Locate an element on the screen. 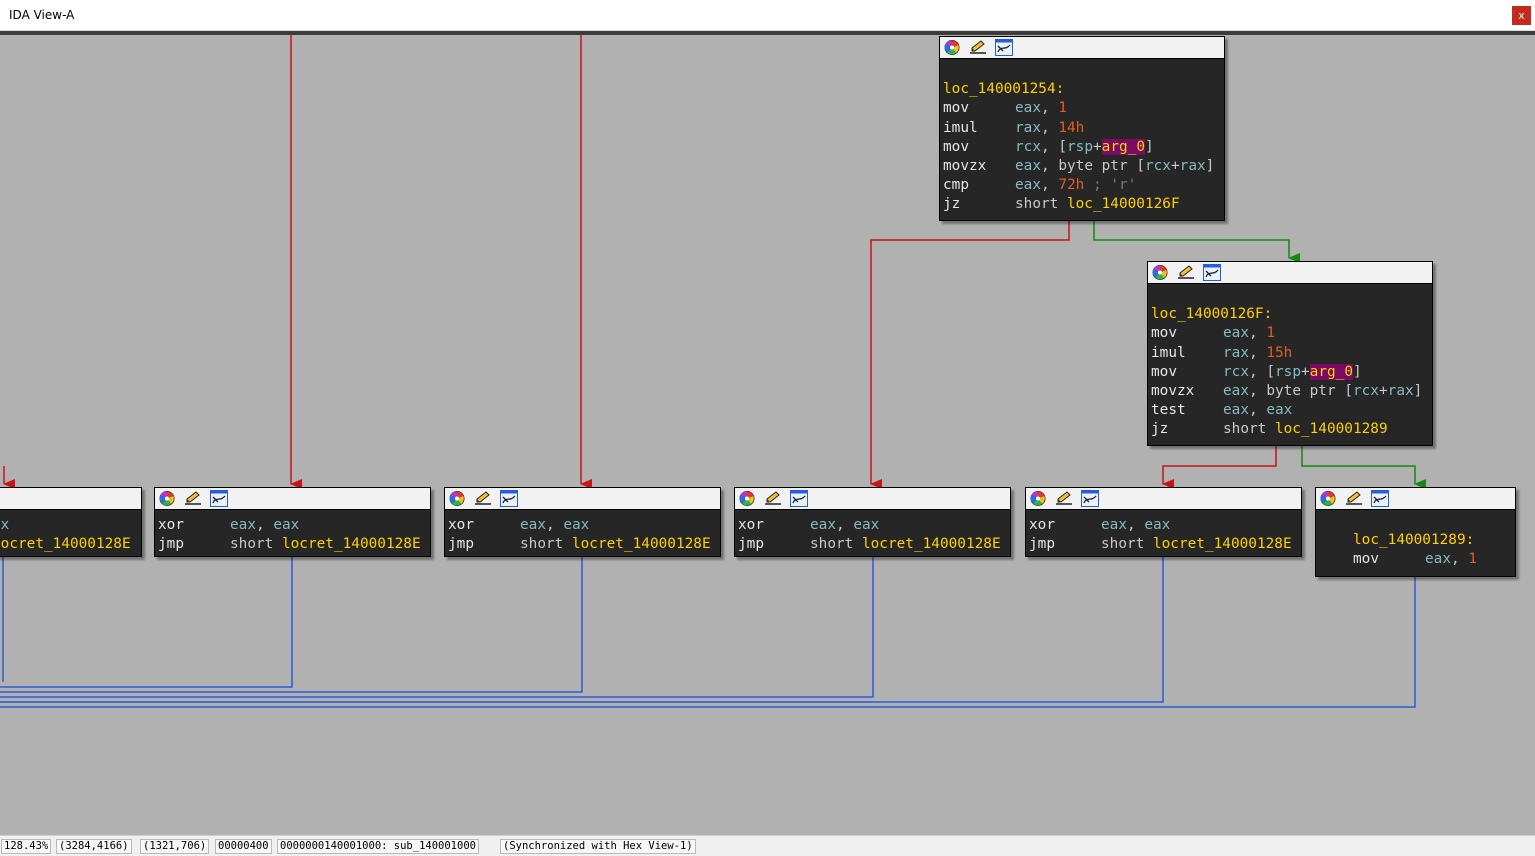 The height and width of the screenshot is (856, 1535). code-line: imul rax, 15h is located at coordinates (1291, 353).